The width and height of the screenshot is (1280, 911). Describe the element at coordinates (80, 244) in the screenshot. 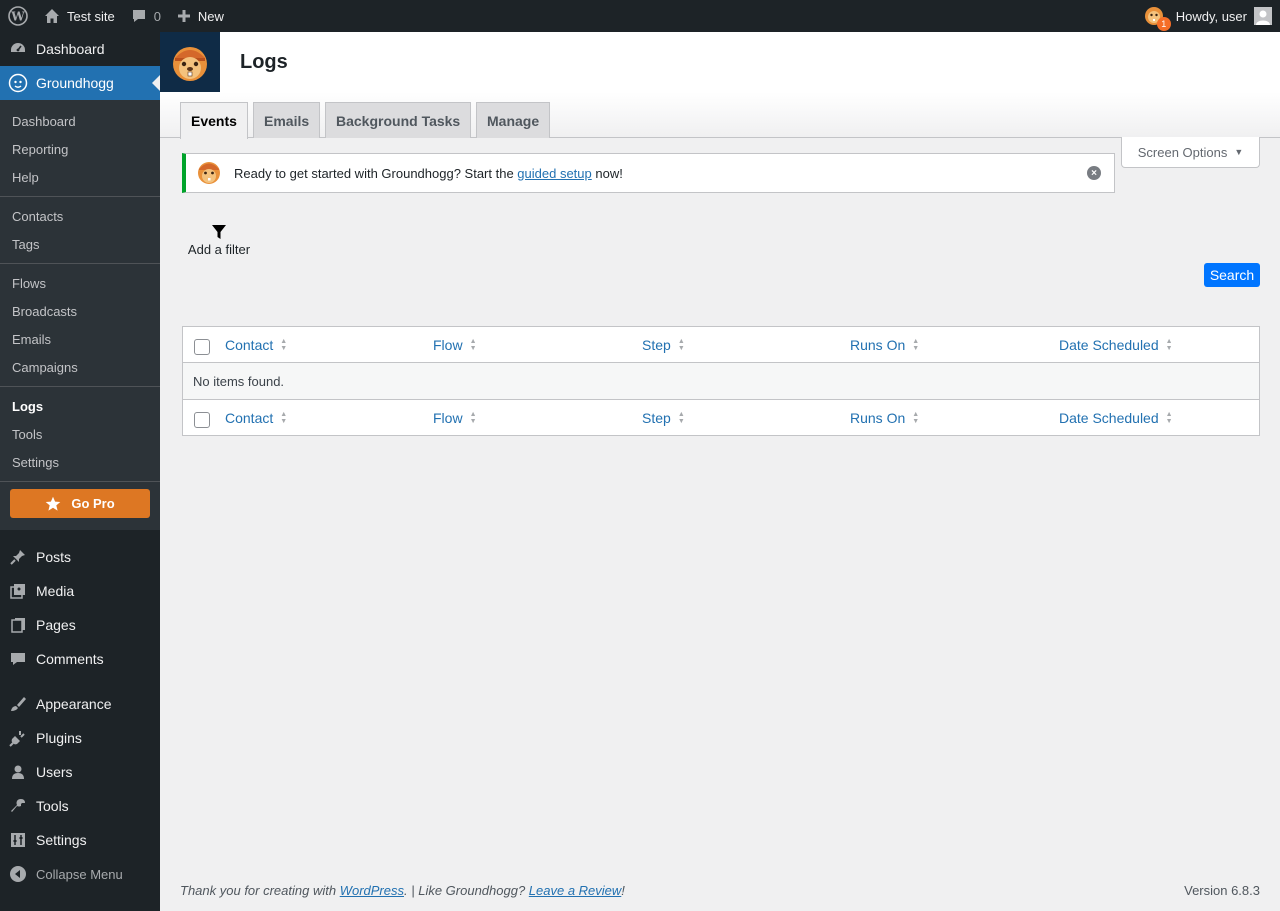

I see `submenu-tags: Tags` at that location.